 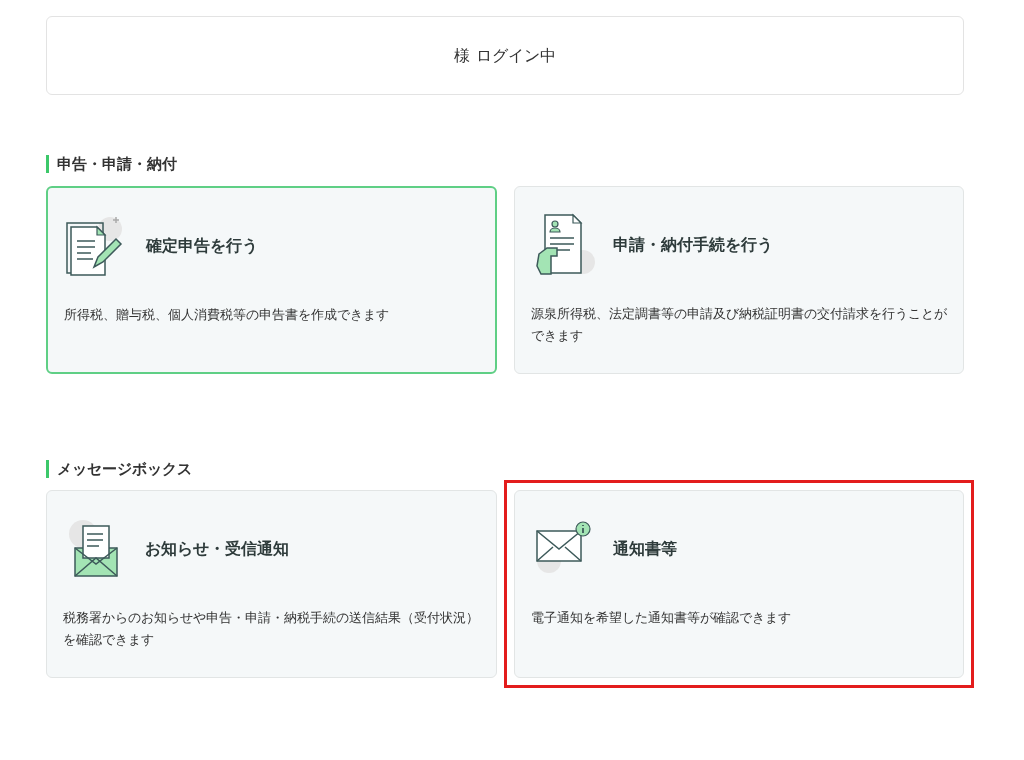 I want to click on card-description: 電子通知を希望した通知書等が確認できます, so click(x=661, y=618).